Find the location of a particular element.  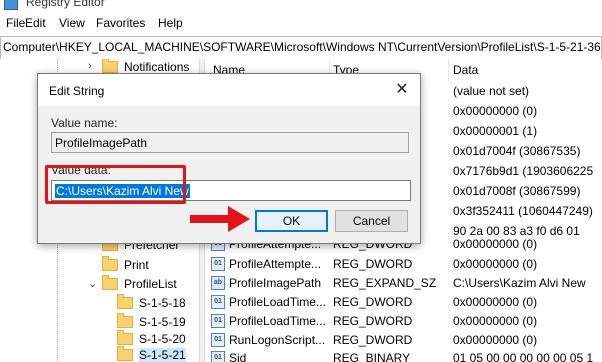

row-data: 0x7176b9d1 (1903606225) is located at coordinates (525, 171).